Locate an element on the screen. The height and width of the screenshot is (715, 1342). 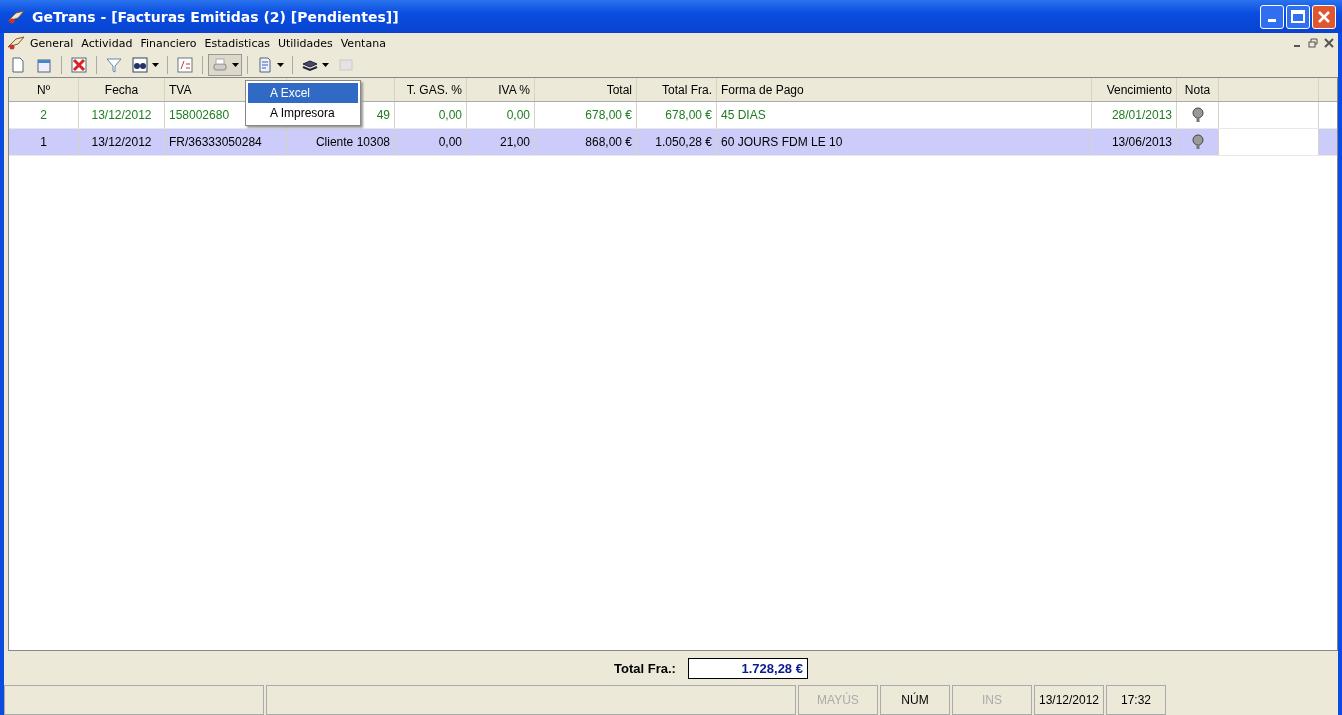
menu-item: Utilidades is located at coordinates (305, 43).